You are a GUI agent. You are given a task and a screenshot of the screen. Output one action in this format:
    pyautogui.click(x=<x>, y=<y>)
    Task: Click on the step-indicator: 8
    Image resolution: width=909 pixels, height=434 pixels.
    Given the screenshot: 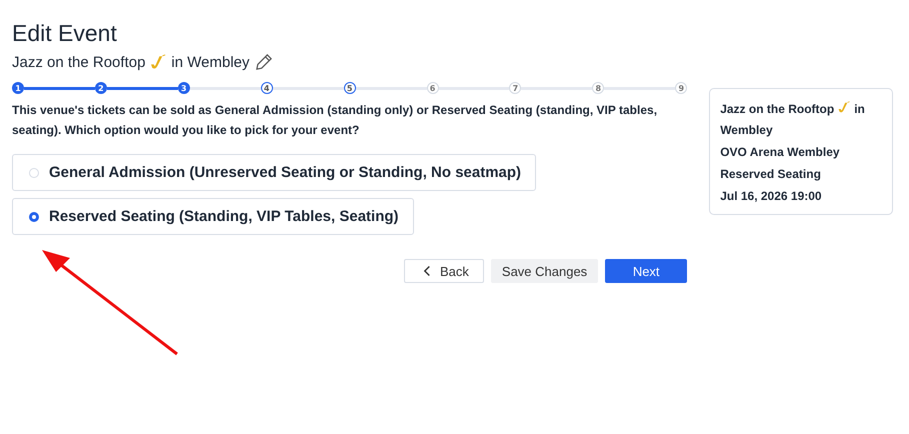 What is the action you would take?
    pyautogui.click(x=598, y=88)
    